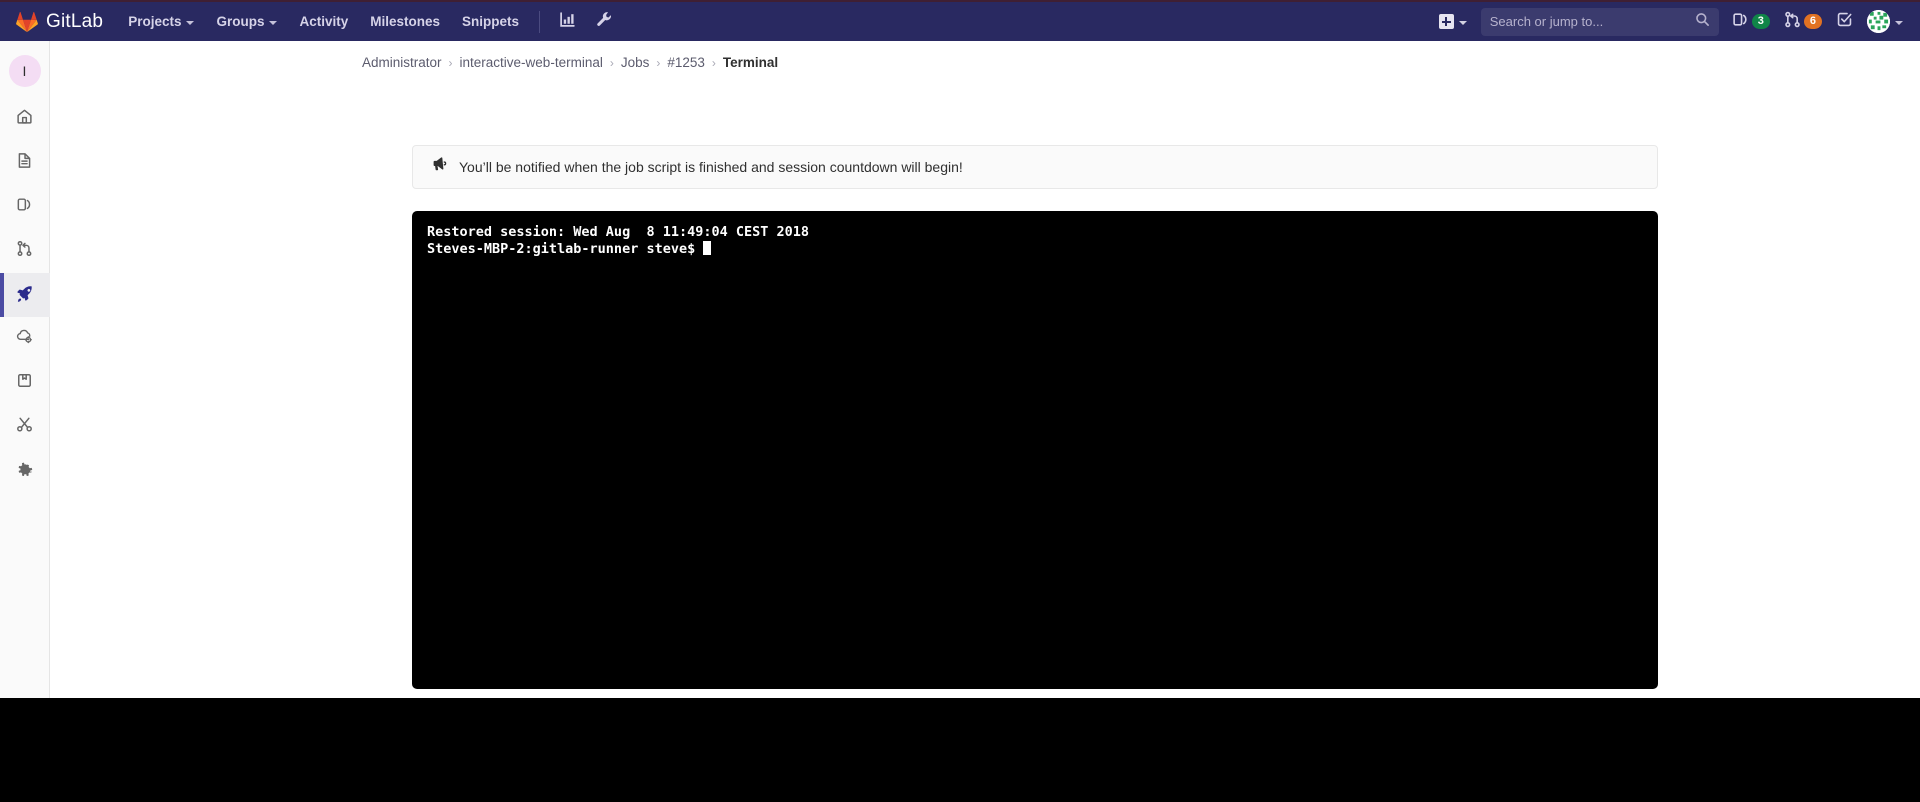 Image resolution: width=1920 pixels, height=802 pixels. What do you see at coordinates (27, 22) in the screenshot?
I see `gitlab-fox-logo-icon` at bounding box center [27, 22].